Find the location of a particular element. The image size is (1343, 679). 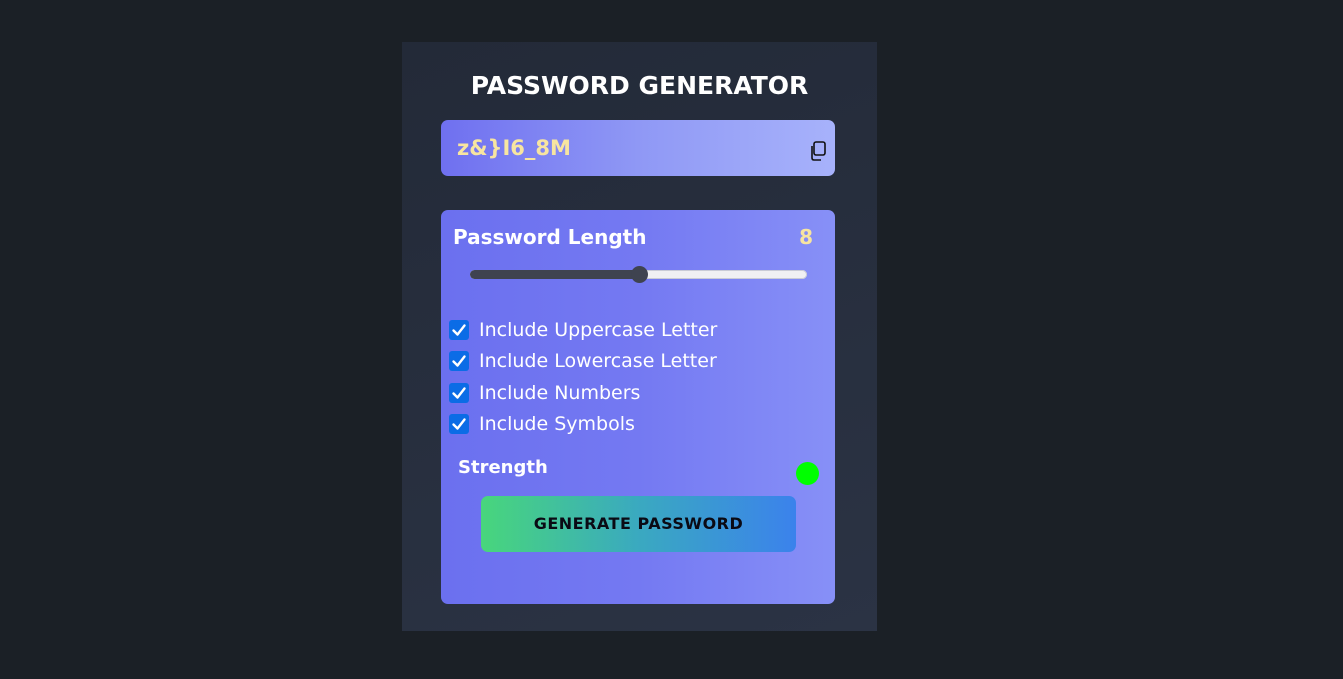

page-title: PASSWORD GENERATOR is located at coordinates (639, 85).